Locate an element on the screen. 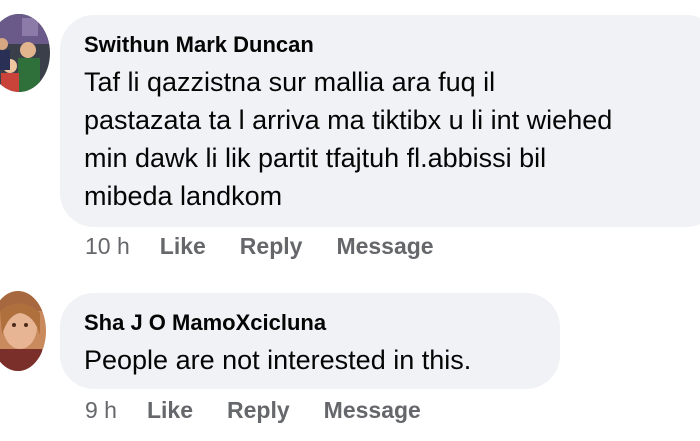 The image size is (700, 441). comment-author: Swithun Mark Duncan is located at coordinates (390, 45).